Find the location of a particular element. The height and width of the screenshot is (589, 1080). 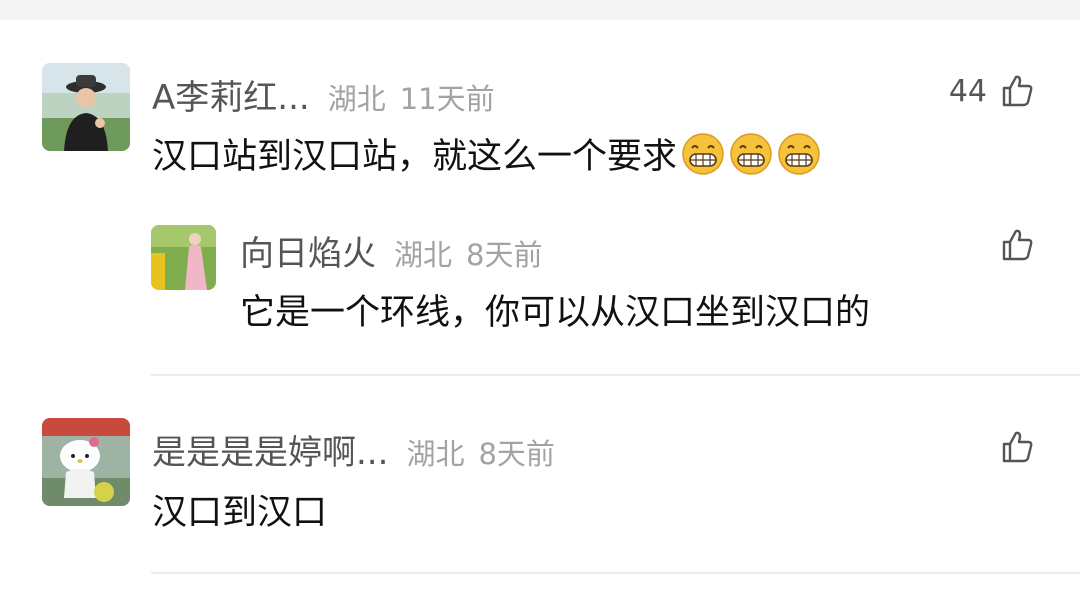

reply-location: 湖北 is located at coordinates (423, 255).